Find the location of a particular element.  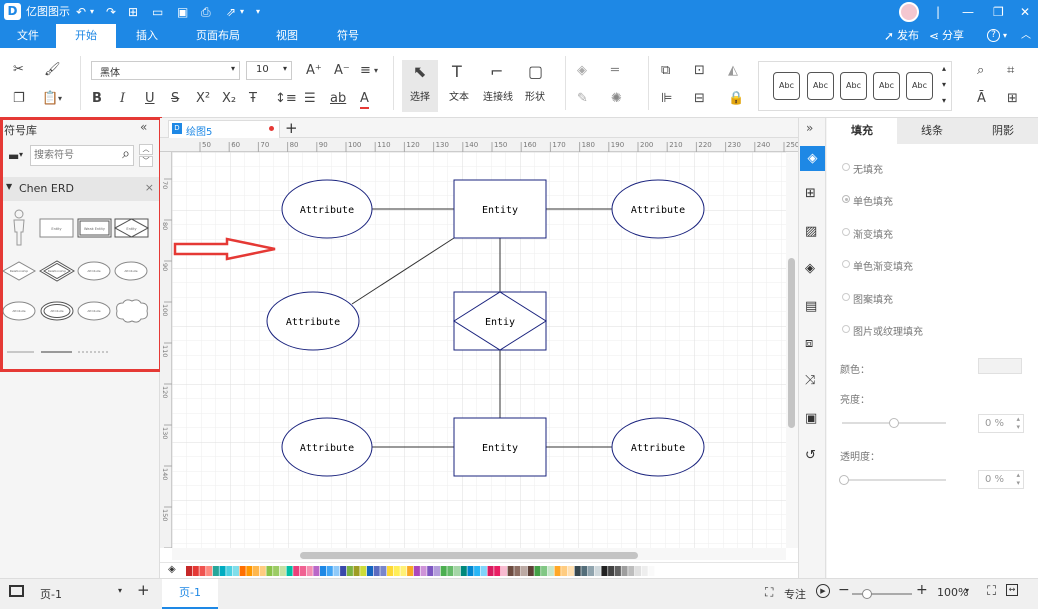

attribute-shape-bottom-left: Attribute is located at coordinates (327, 447).